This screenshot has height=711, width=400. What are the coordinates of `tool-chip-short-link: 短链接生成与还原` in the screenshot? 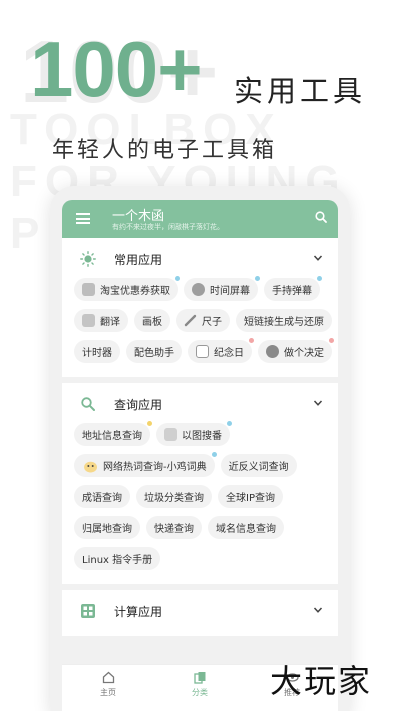 It's located at (284, 320).